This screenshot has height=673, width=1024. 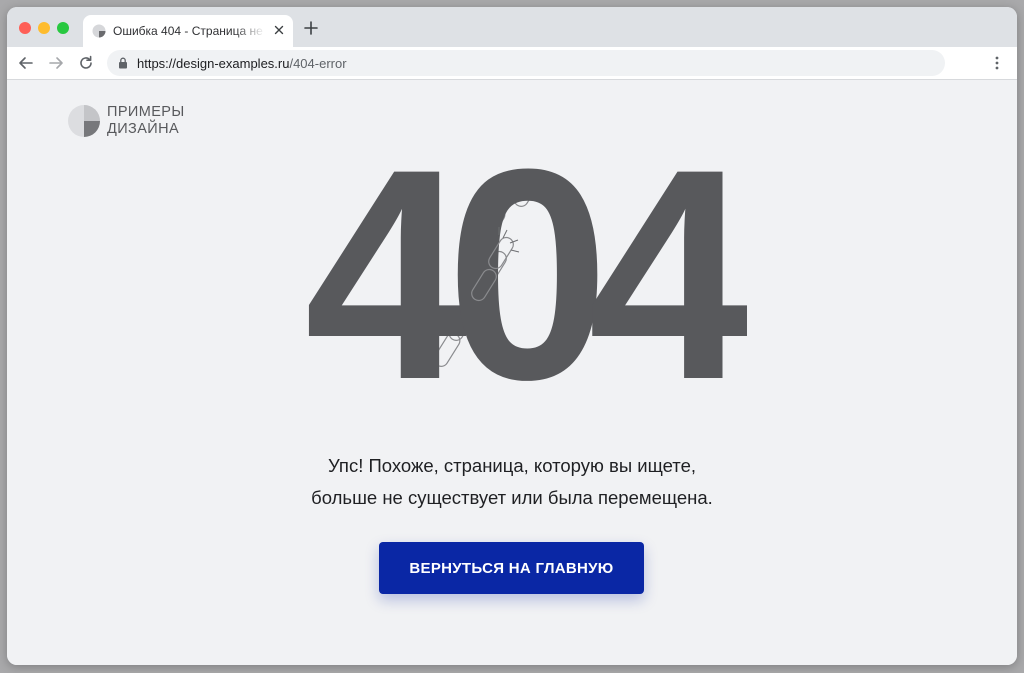 What do you see at coordinates (84, 121) in the screenshot?
I see `logo-icon` at bounding box center [84, 121].